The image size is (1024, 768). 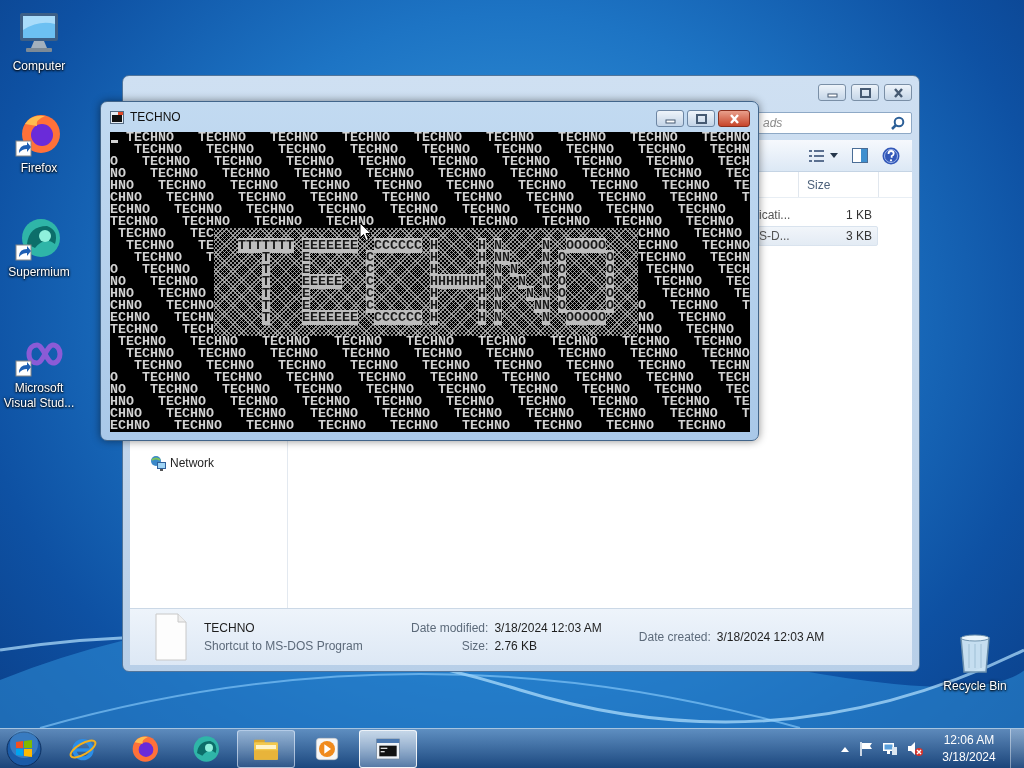 I want to click on flag-icon, so click(x=866, y=748).